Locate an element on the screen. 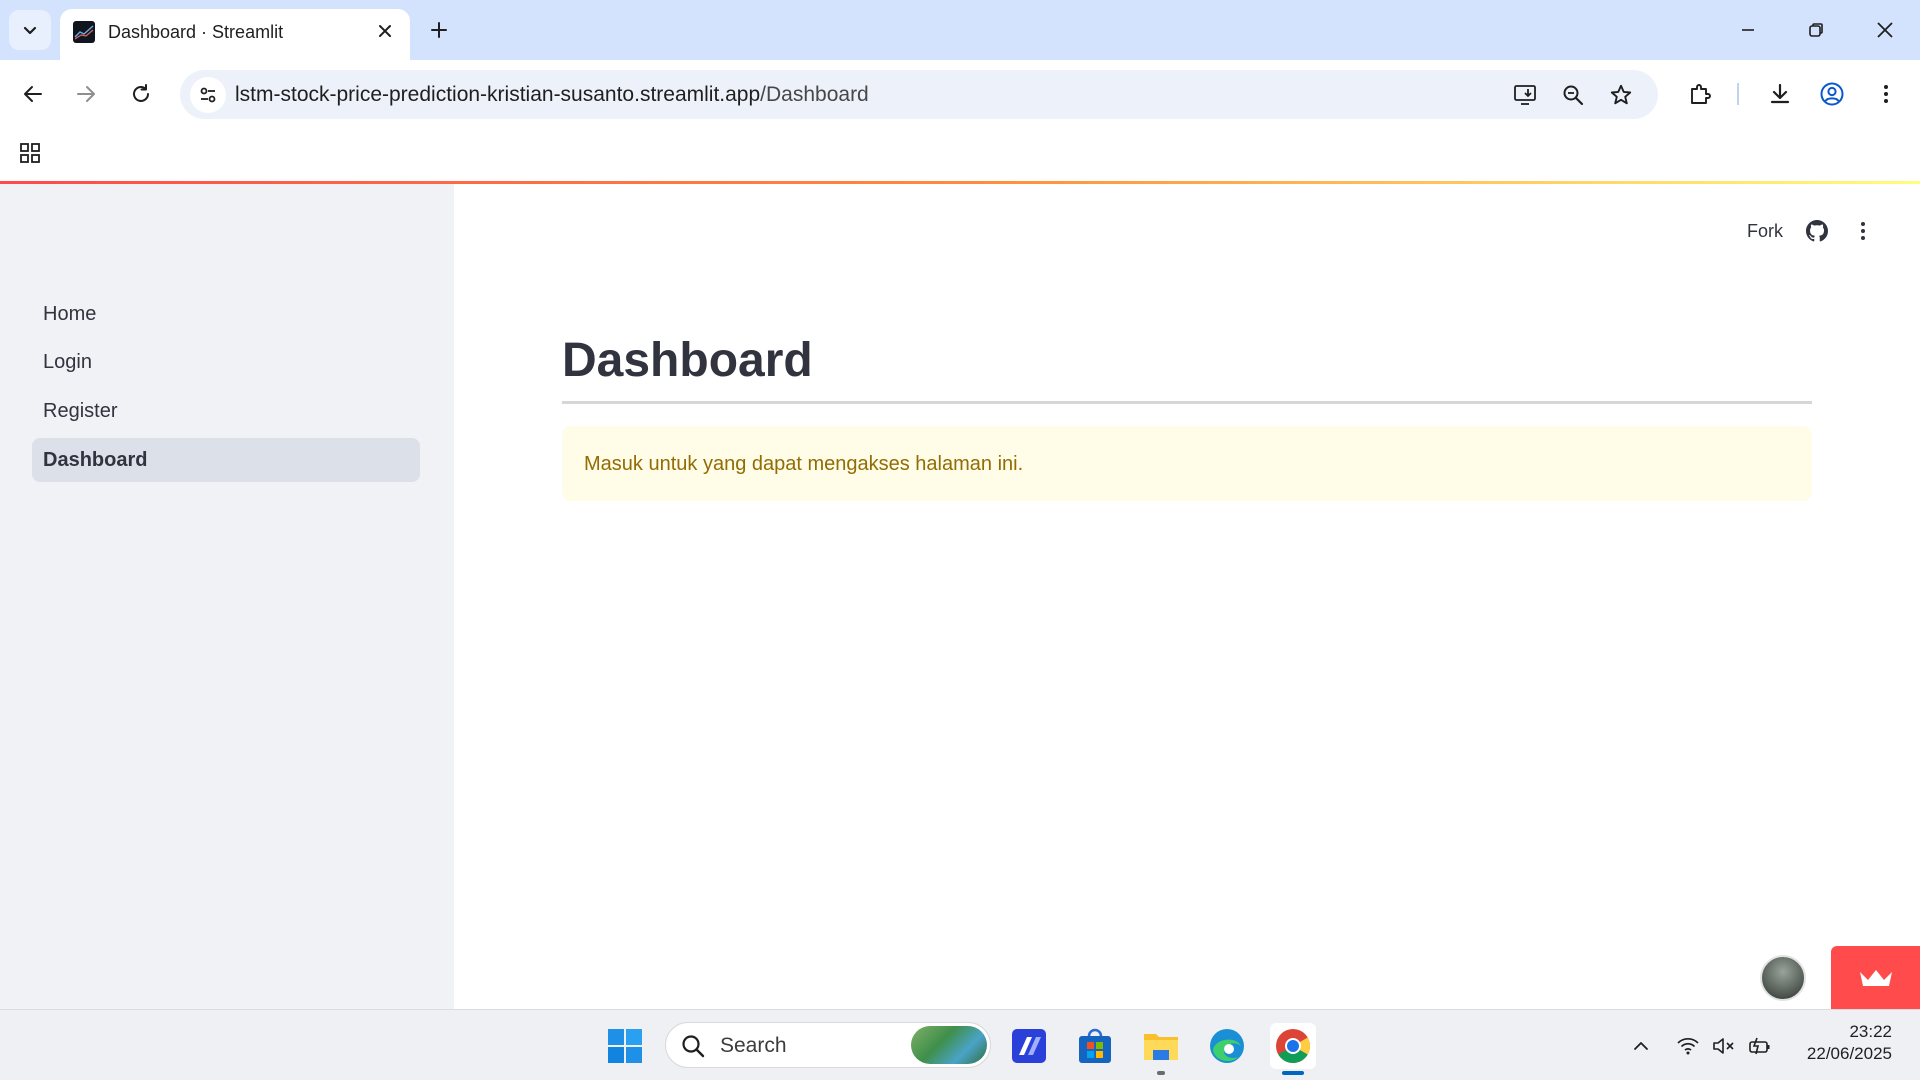  chevron-down-icon is located at coordinates (30, 30).